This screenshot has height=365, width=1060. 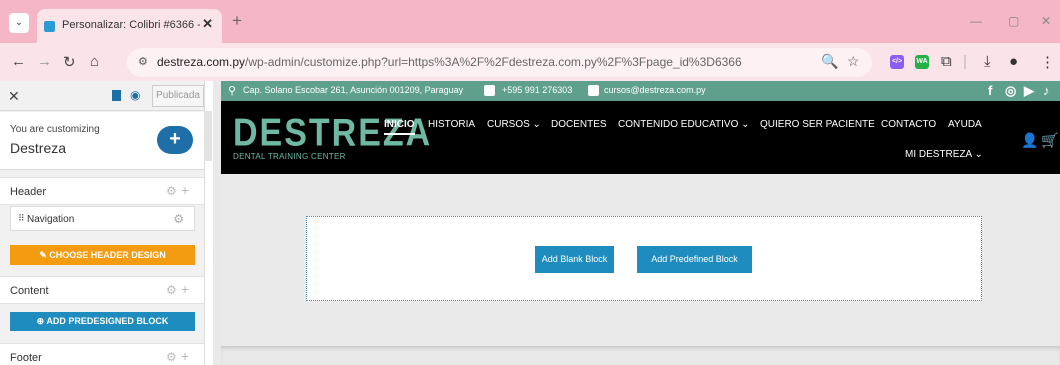 What do you see at coordinates (19, 23) in the screenshot?
I see `tab-search-chevron-icon: ⌄` at bounding box center [19, 23].